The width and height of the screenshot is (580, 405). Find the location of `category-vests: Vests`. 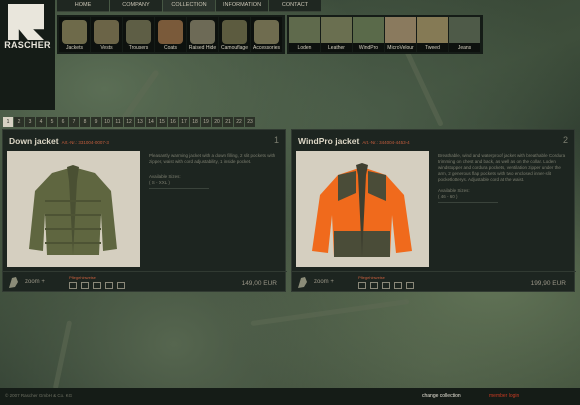

category-vests: Vests is located at coordinates (106, 34).